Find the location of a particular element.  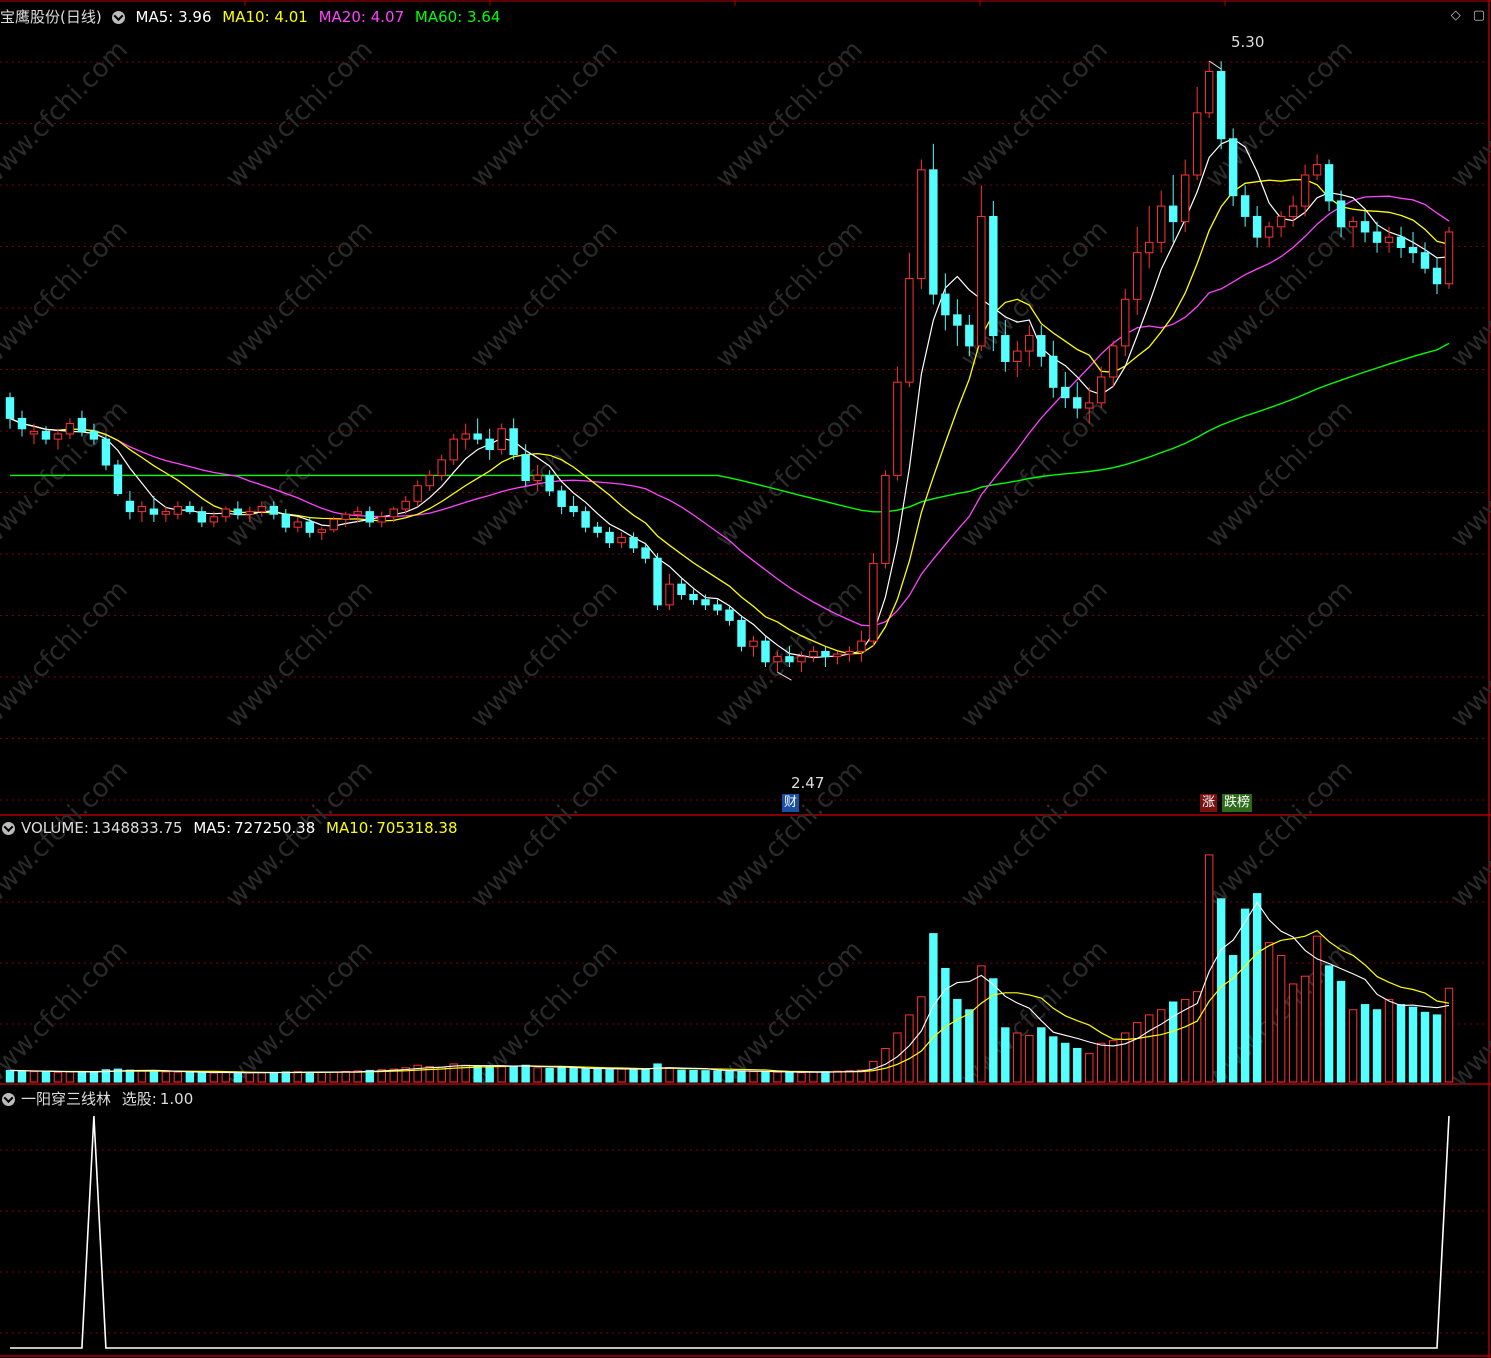

indicator-panel-header: 一阳穿三线林 选股: 1.00 is located at coordinates (99, 1099).